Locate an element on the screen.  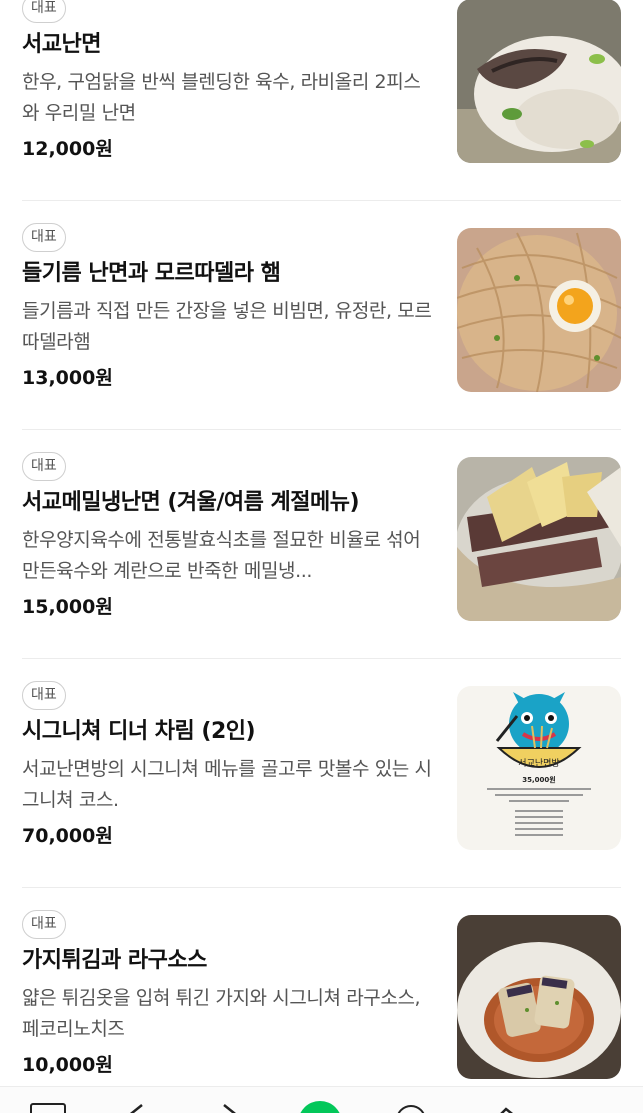
menu-item-price: 10,000원 is located at coordinates (67, 1065).